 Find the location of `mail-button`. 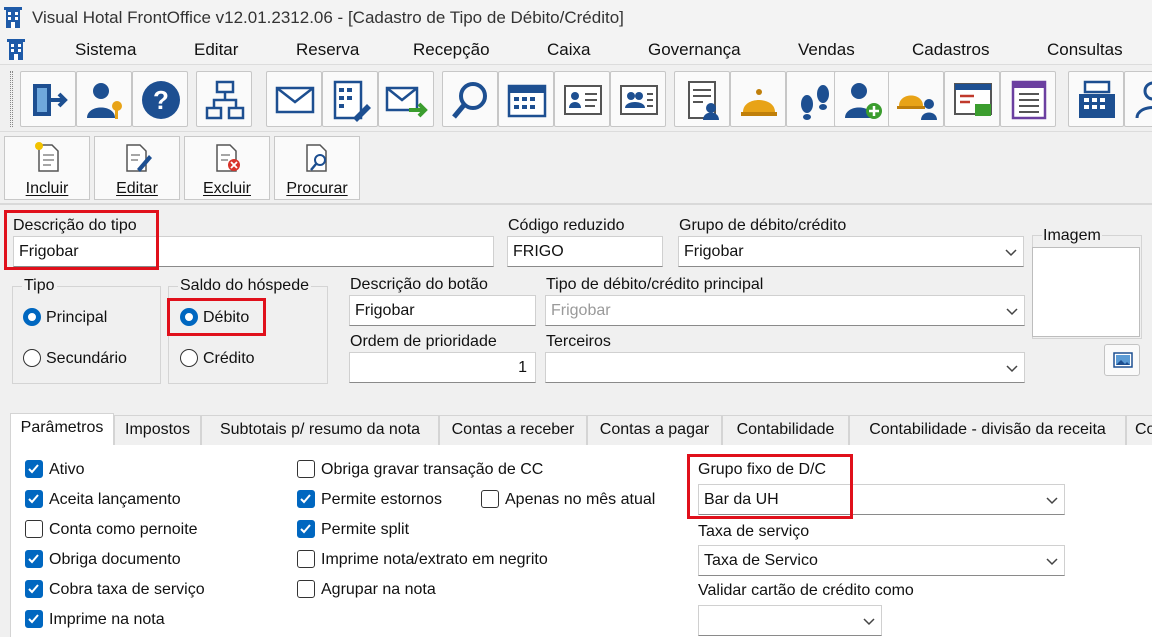

mail-button is located at coordinates (294, 99).